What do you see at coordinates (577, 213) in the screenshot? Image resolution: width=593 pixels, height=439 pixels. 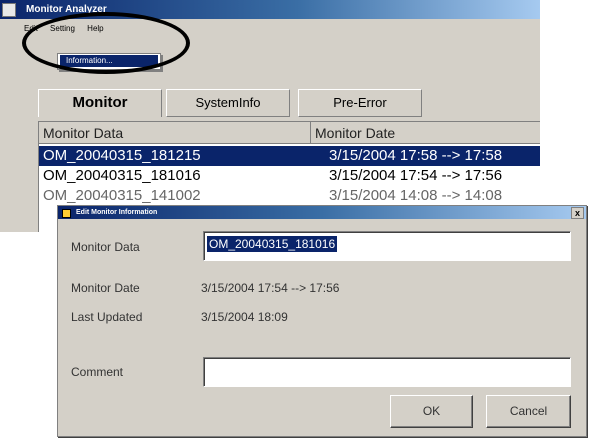 I see `close-icon: x` at bounding box center [577, 213].